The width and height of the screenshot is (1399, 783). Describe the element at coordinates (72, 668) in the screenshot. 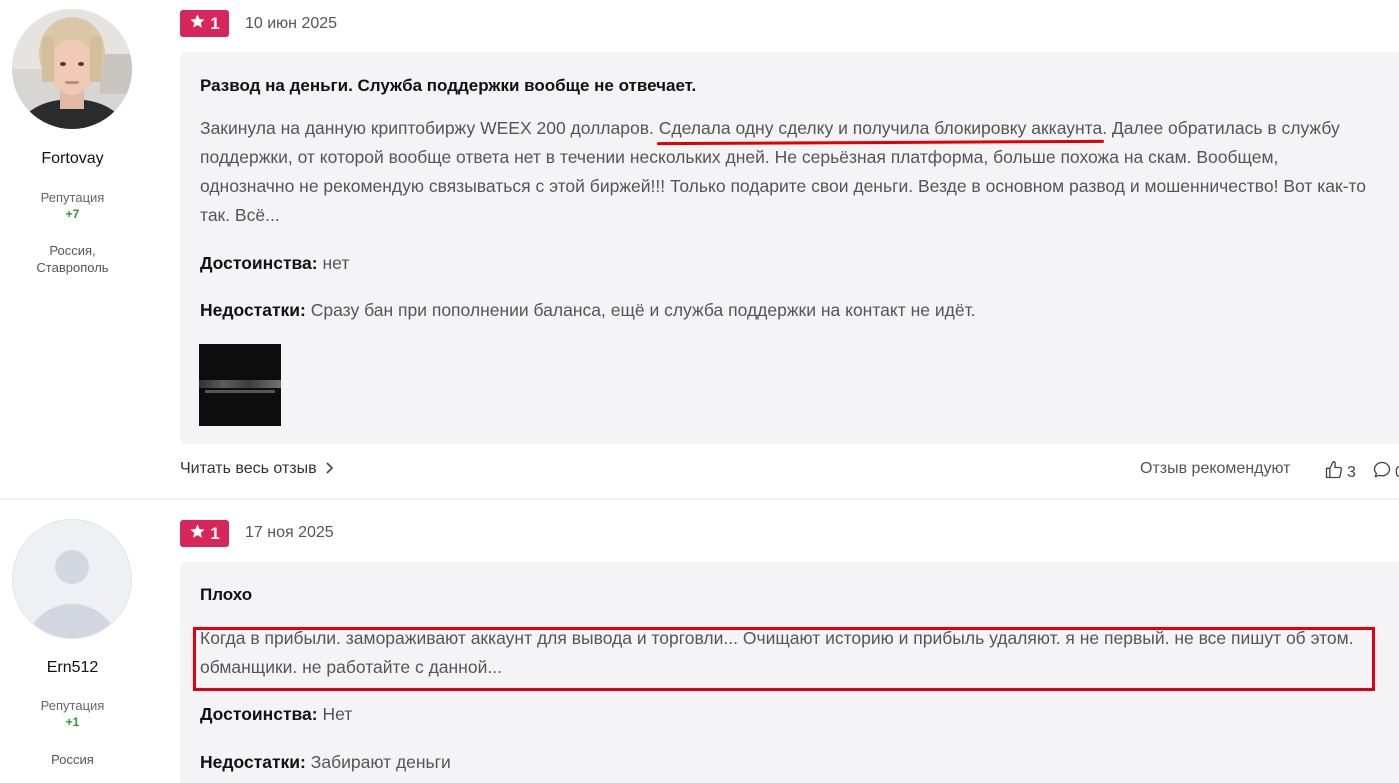

I see `author-name: Ern512` at that location.